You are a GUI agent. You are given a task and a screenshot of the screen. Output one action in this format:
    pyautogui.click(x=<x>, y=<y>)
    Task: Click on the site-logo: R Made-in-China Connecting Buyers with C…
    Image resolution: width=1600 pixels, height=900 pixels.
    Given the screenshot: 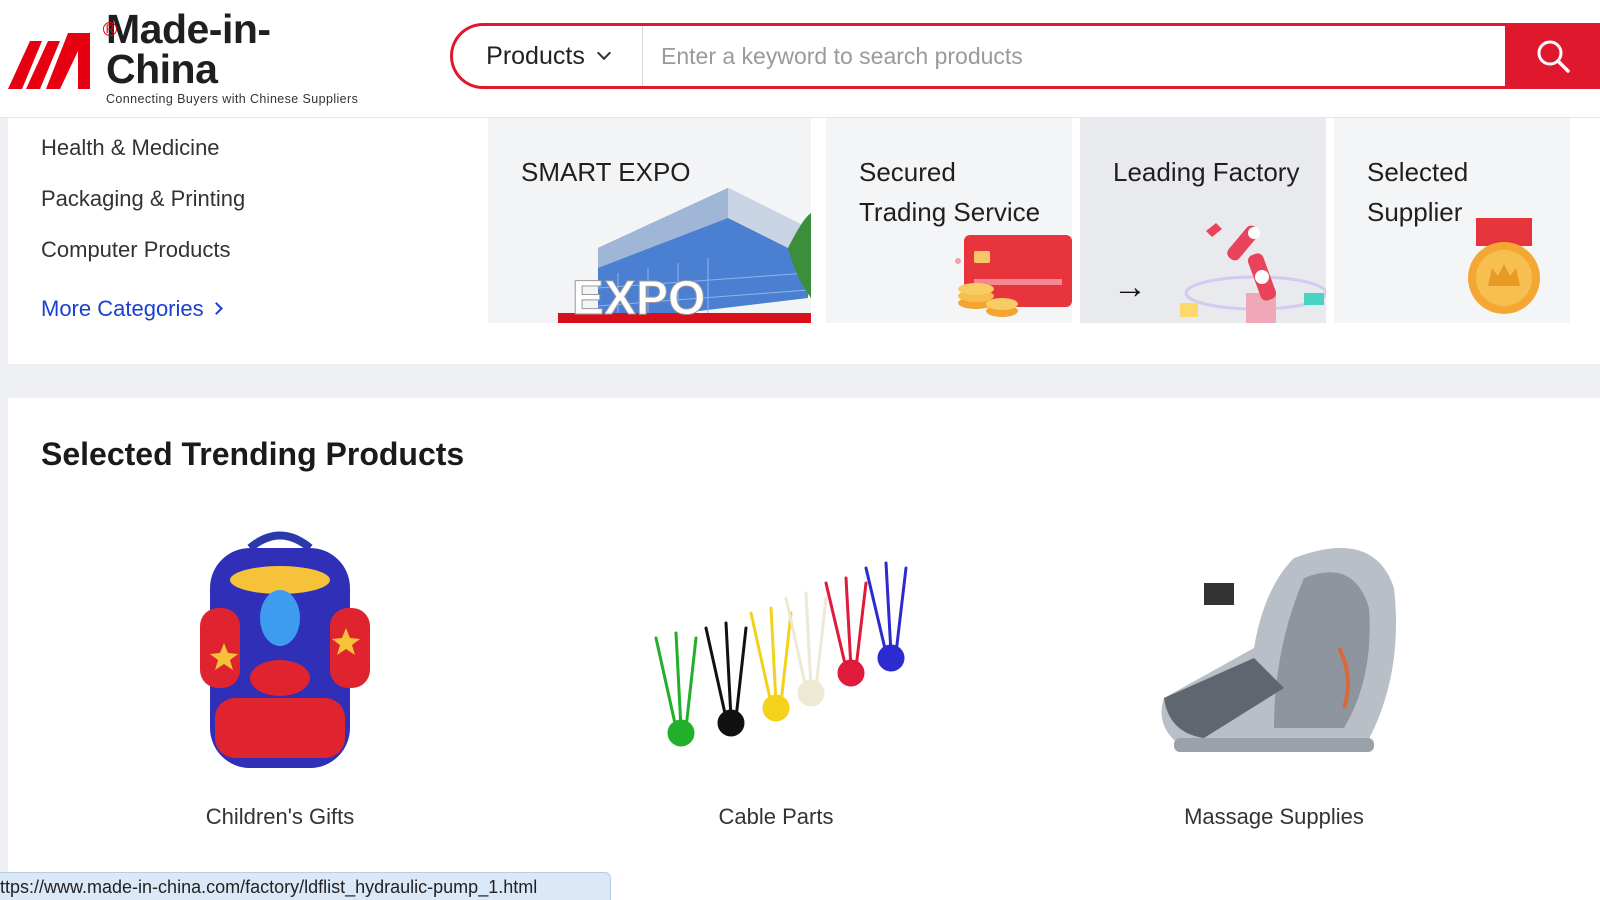 What is the action you would take?
    pyautogui.click(x=188, y=57)
    